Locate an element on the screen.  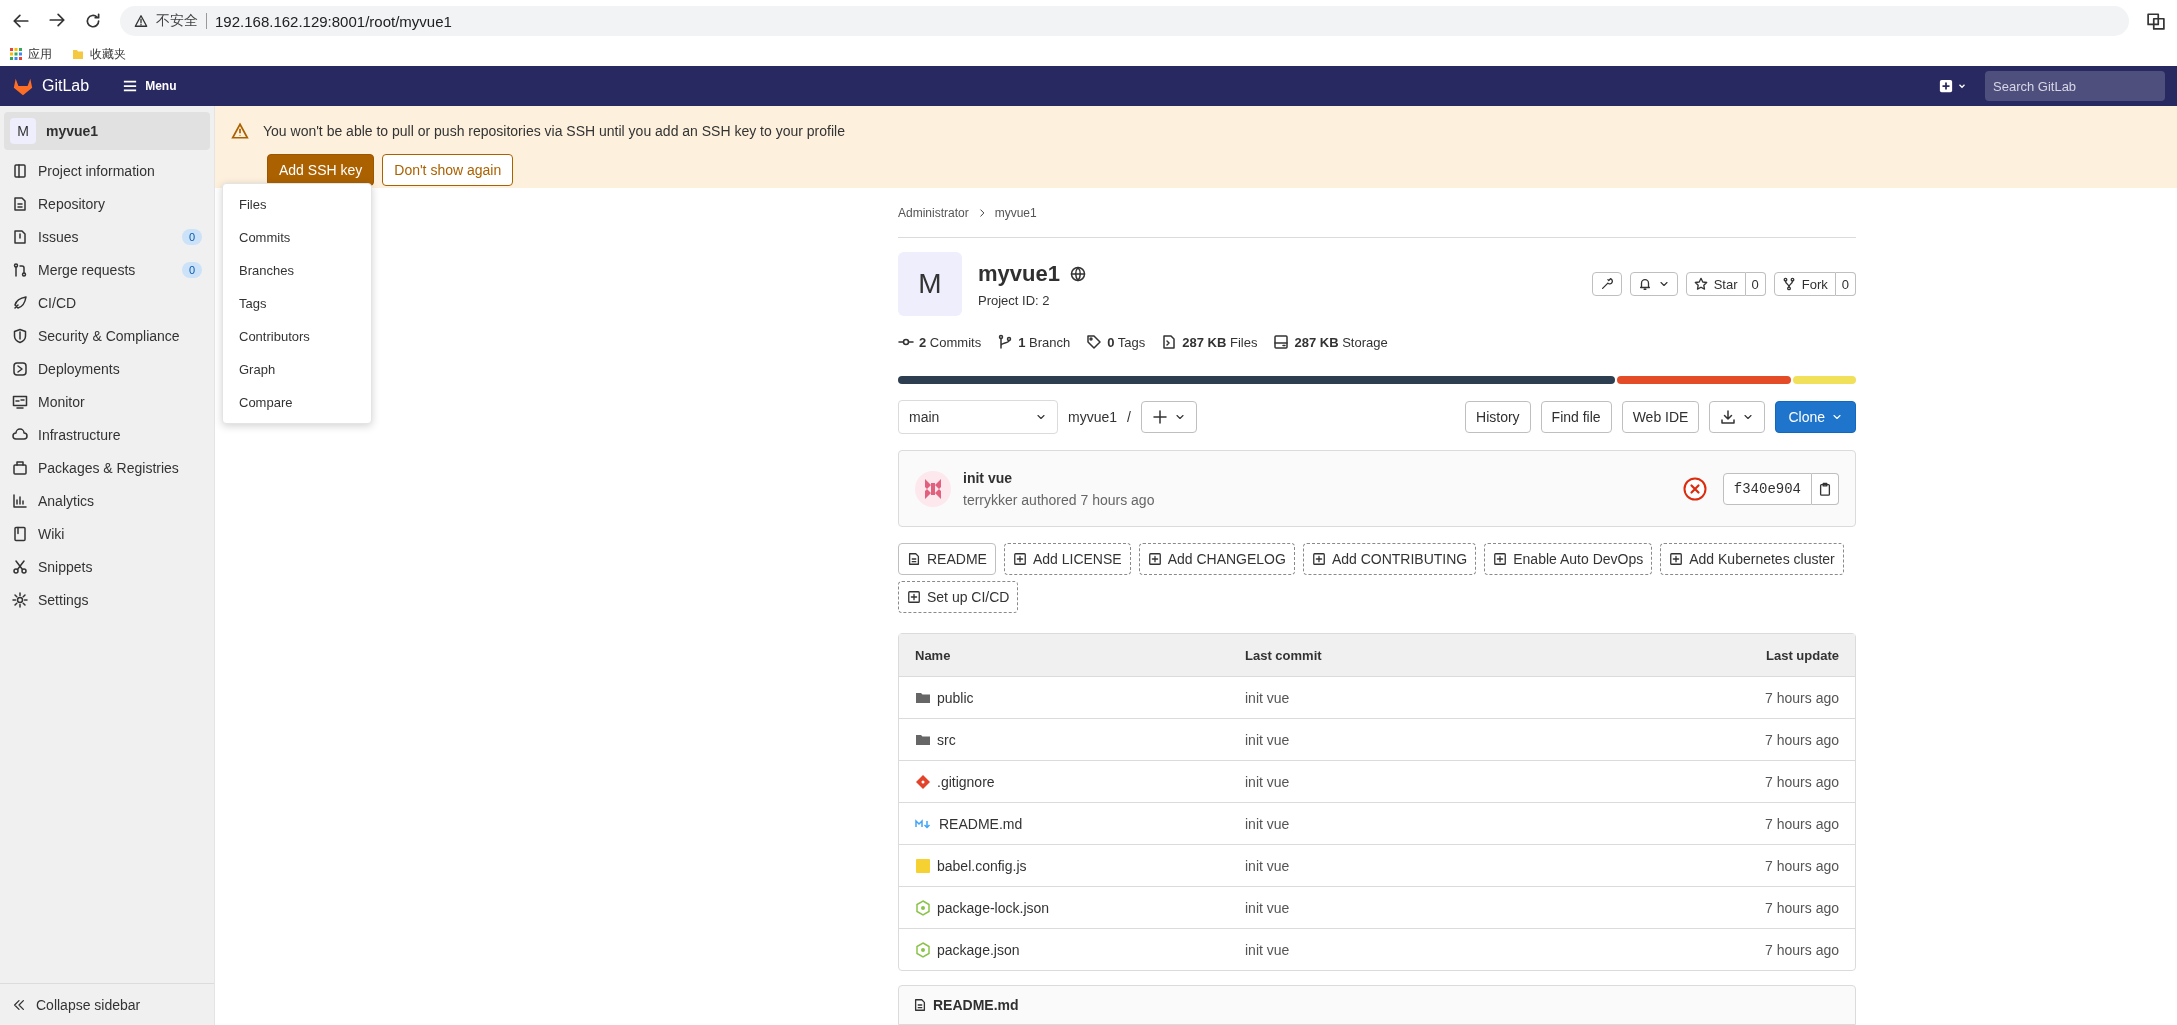
dropdown-item: Compare is located at coordinates (297, 402).